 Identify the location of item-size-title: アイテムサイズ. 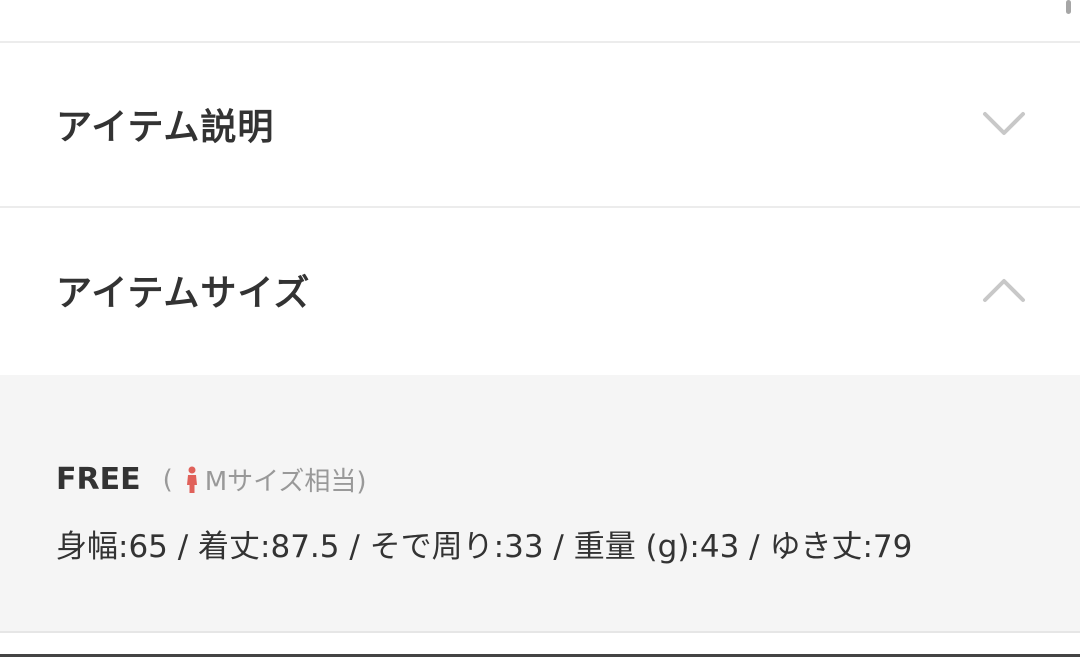
(183, 293).